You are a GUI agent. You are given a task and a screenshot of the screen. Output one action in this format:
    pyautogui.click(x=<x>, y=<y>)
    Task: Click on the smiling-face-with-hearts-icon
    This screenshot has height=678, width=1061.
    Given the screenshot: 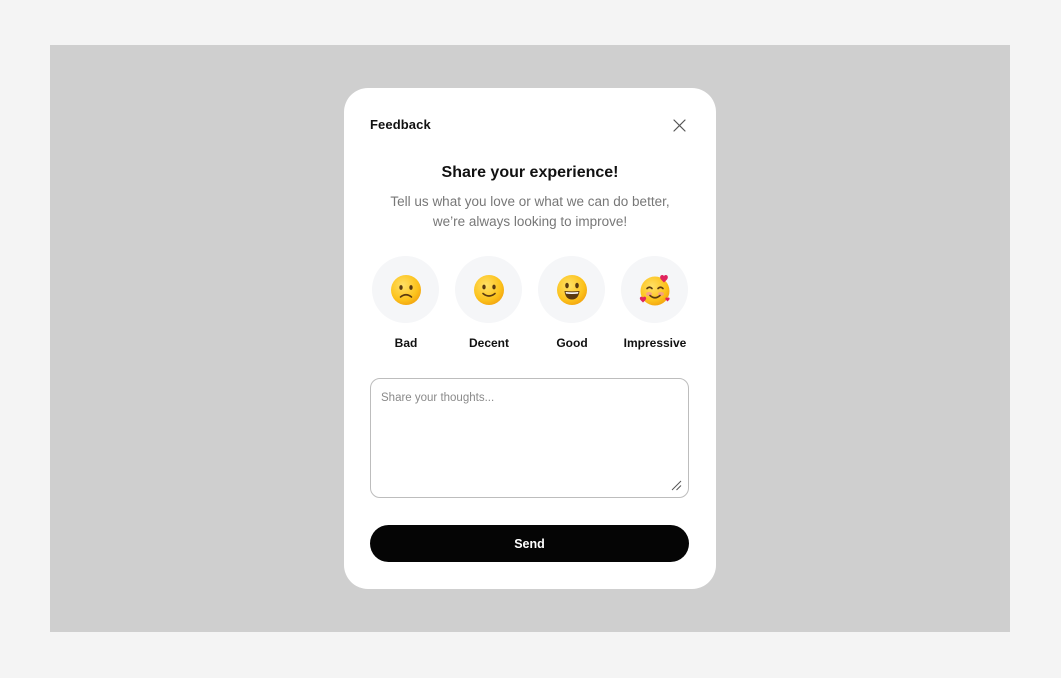 What is the action you would take?
    pyautogui.click(x=654, y=289)
    